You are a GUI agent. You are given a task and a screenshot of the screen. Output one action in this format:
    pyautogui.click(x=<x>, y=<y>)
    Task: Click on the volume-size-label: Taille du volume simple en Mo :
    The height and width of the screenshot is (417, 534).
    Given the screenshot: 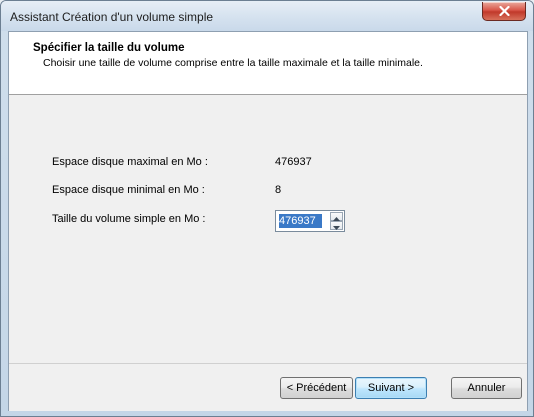 What is the action you would take?
    pyautogui.click(x=129, y=219)
    